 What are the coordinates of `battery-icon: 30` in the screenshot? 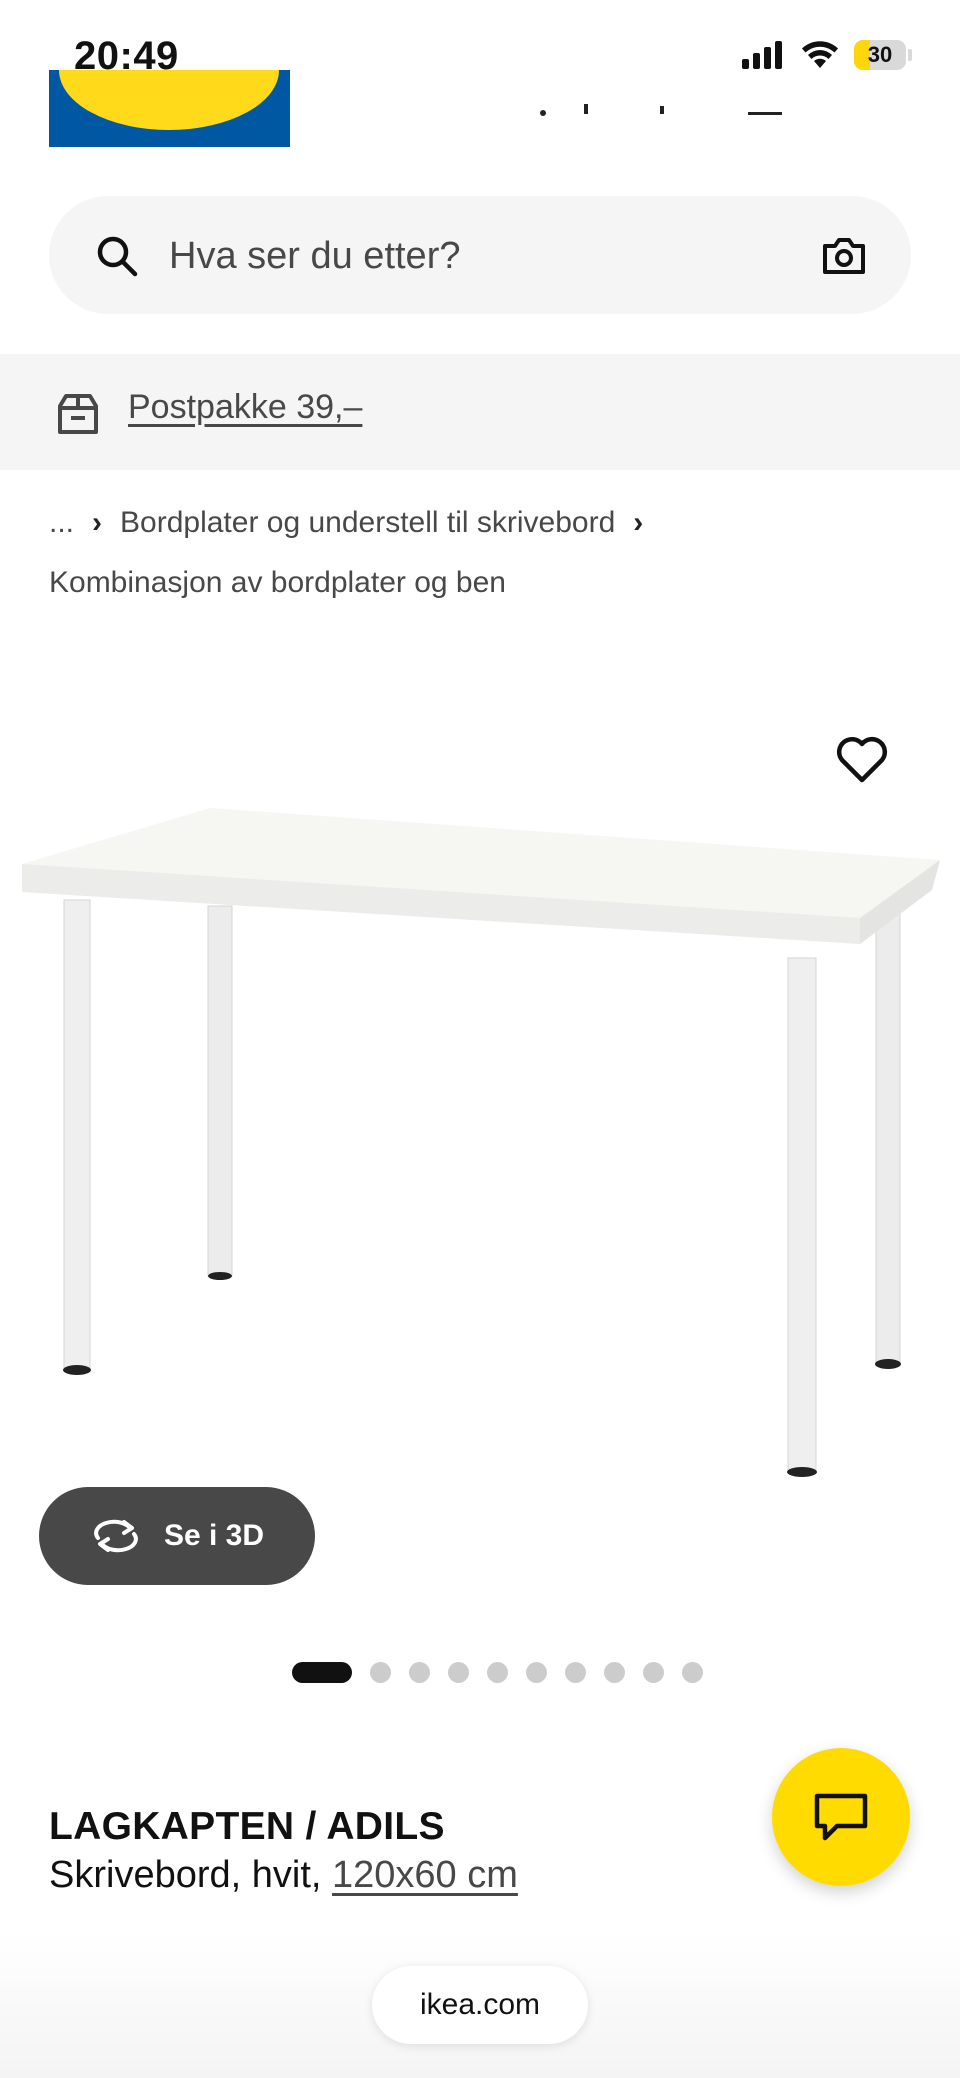 It's located at (880, 55).